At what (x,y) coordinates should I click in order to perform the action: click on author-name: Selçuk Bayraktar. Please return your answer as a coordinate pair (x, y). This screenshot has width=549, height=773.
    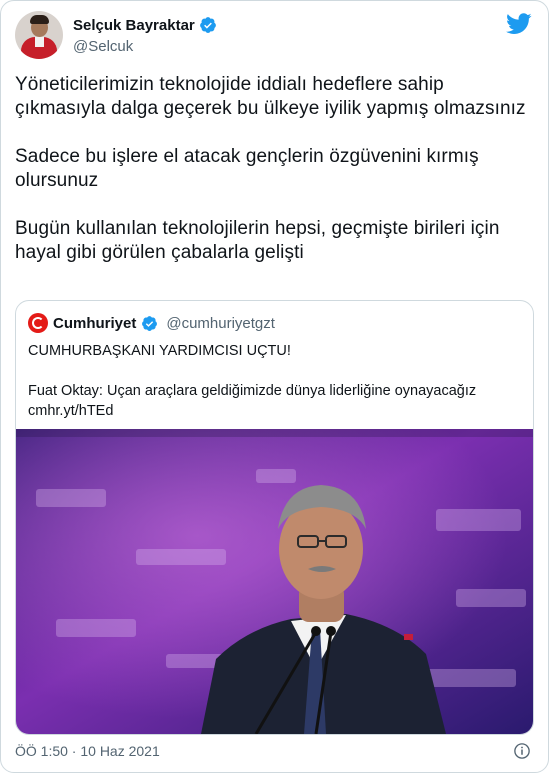
    Looking at the image, I should click on (134, 25).